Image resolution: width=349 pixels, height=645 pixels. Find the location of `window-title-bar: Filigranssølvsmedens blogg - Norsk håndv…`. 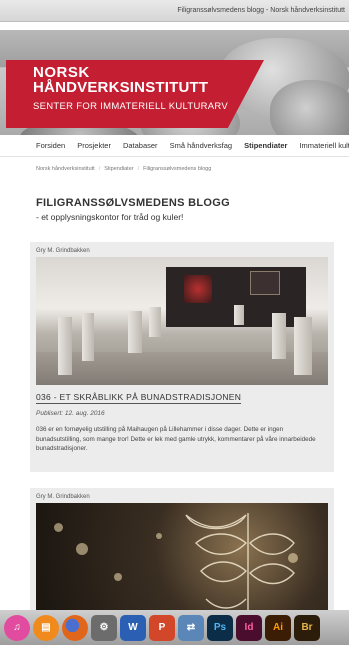

window-title-bar: Filigranssølvsmedens blogg - Norsk håndv… is located at coordinates (174, 11).